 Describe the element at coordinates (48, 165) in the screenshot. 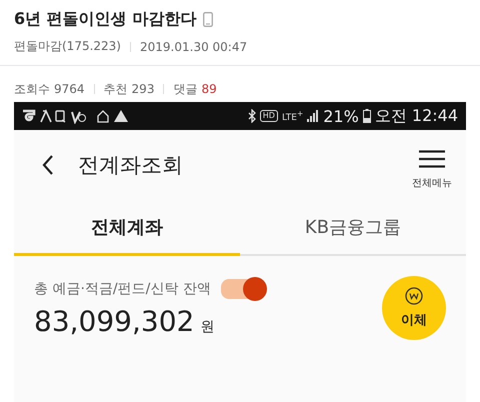

I see `back-icon` at that location.